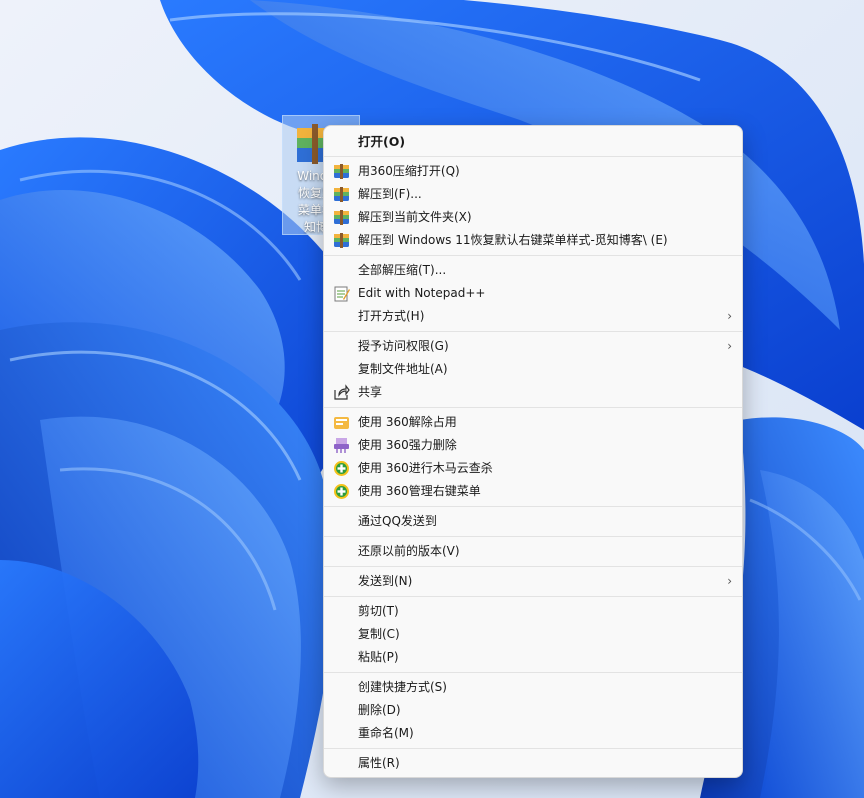 This screenshot has width=864, height=798. I want to click on shredder-icon, so click(341, 445).